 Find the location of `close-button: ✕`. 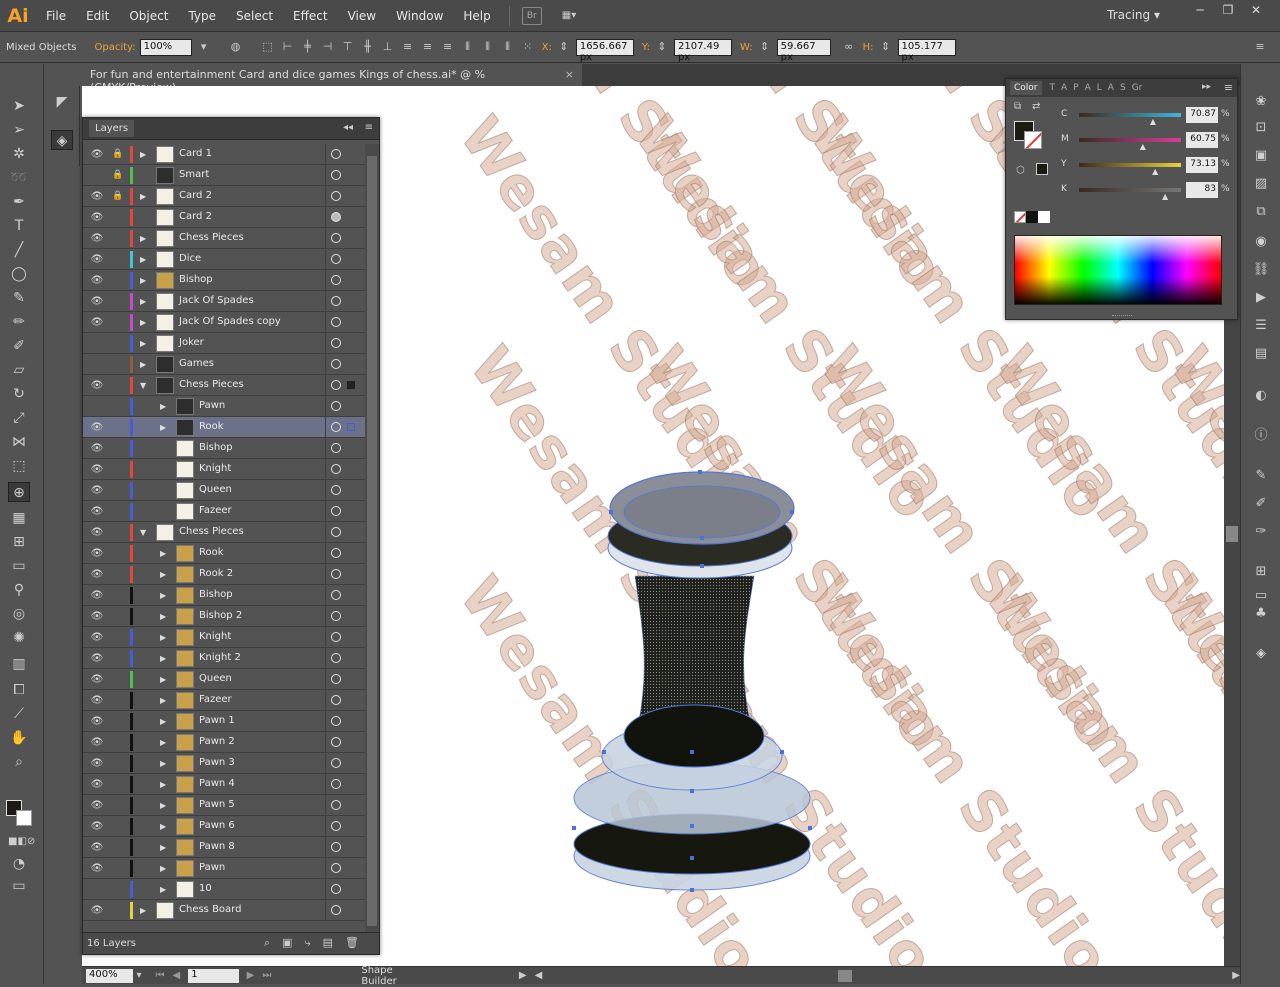

close-button: ✕ is located at coordinates (1256, 12).